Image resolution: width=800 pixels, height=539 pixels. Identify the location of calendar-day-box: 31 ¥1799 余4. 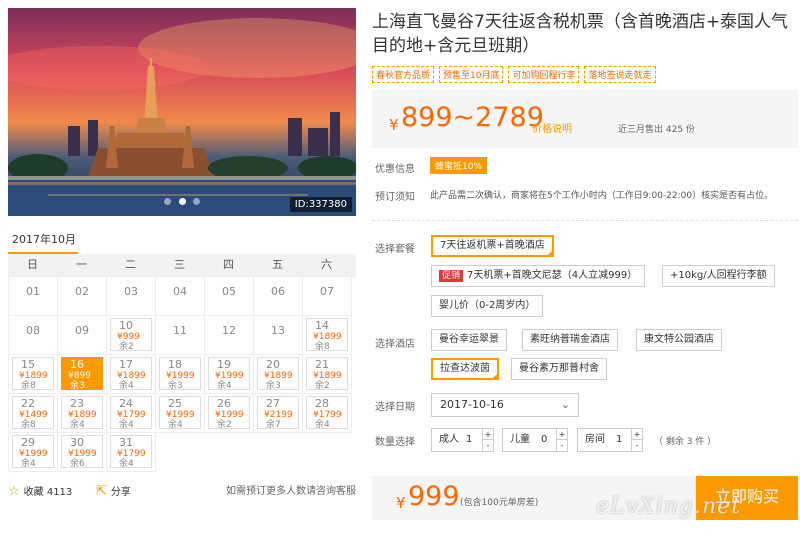
(131, 452).